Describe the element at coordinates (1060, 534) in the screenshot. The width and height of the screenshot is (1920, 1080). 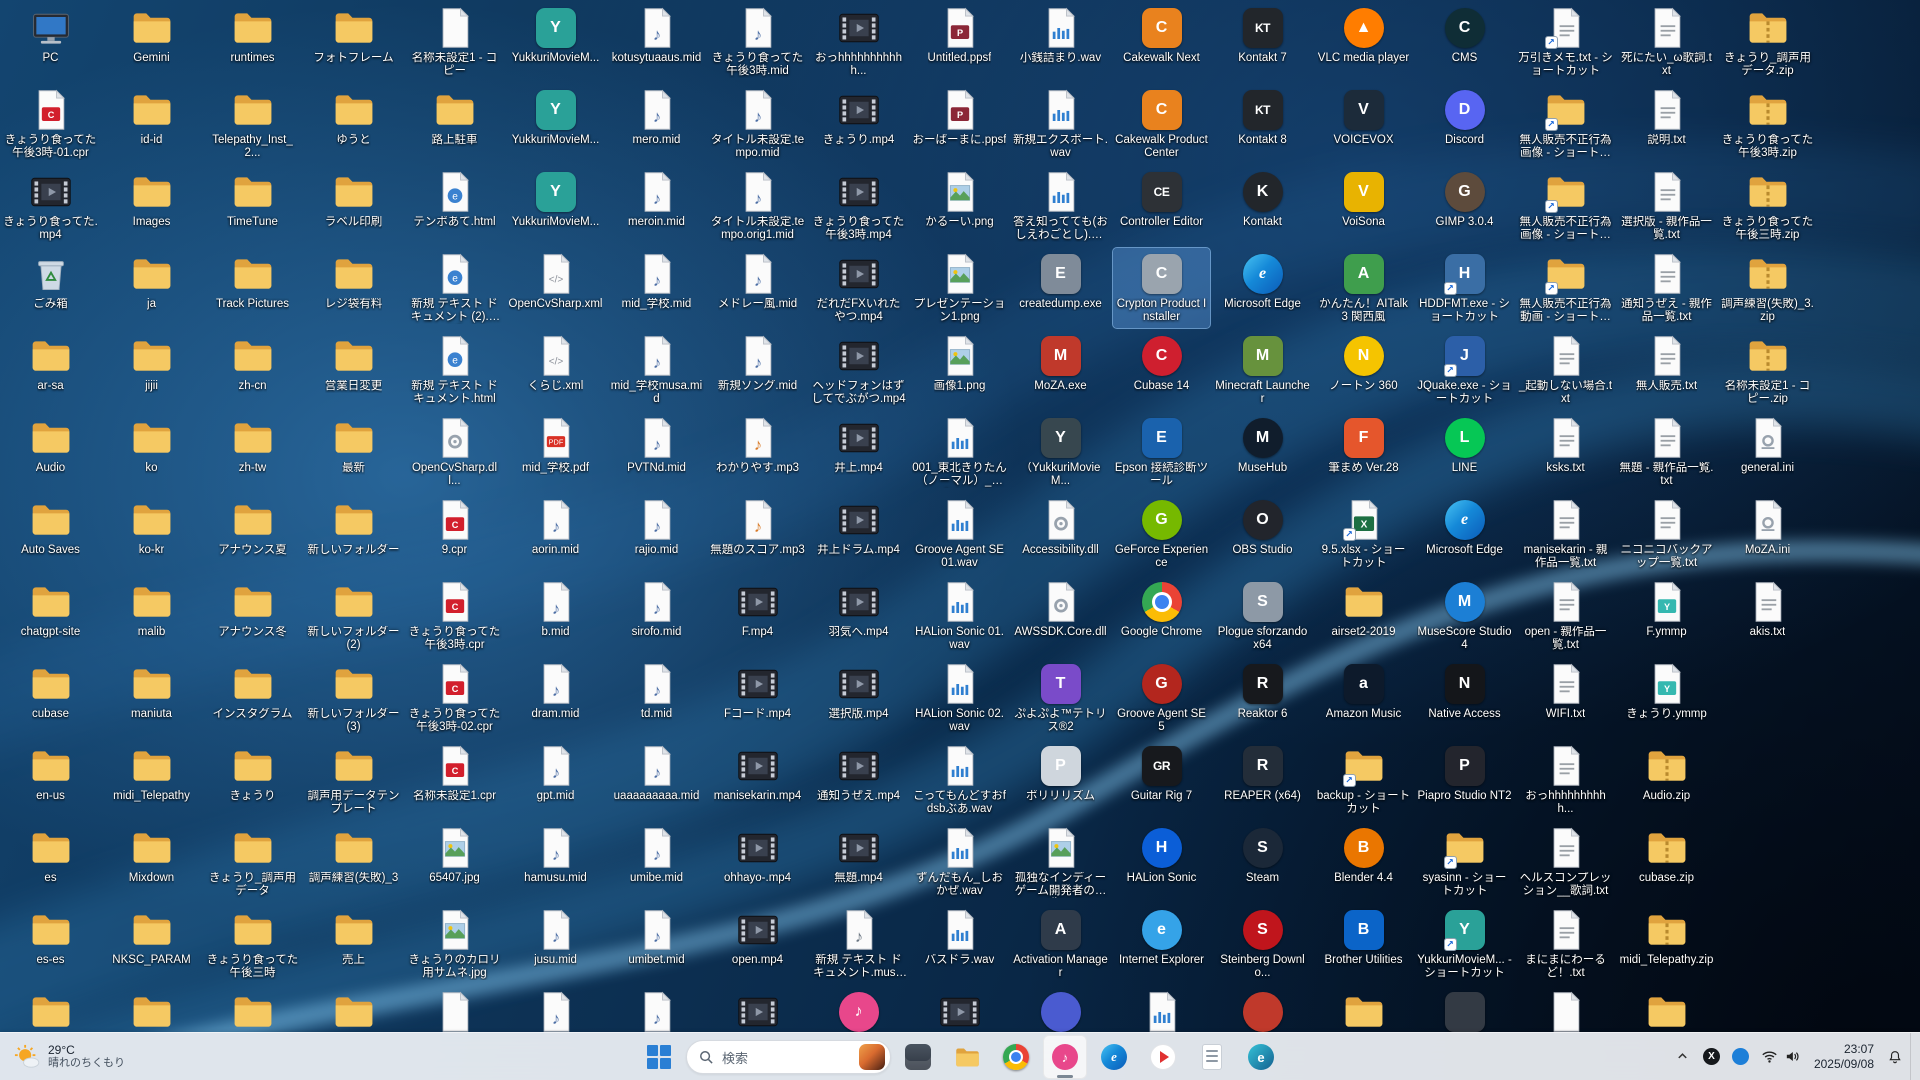
I see `desktop-icon: Accessibility.dll` at that location.